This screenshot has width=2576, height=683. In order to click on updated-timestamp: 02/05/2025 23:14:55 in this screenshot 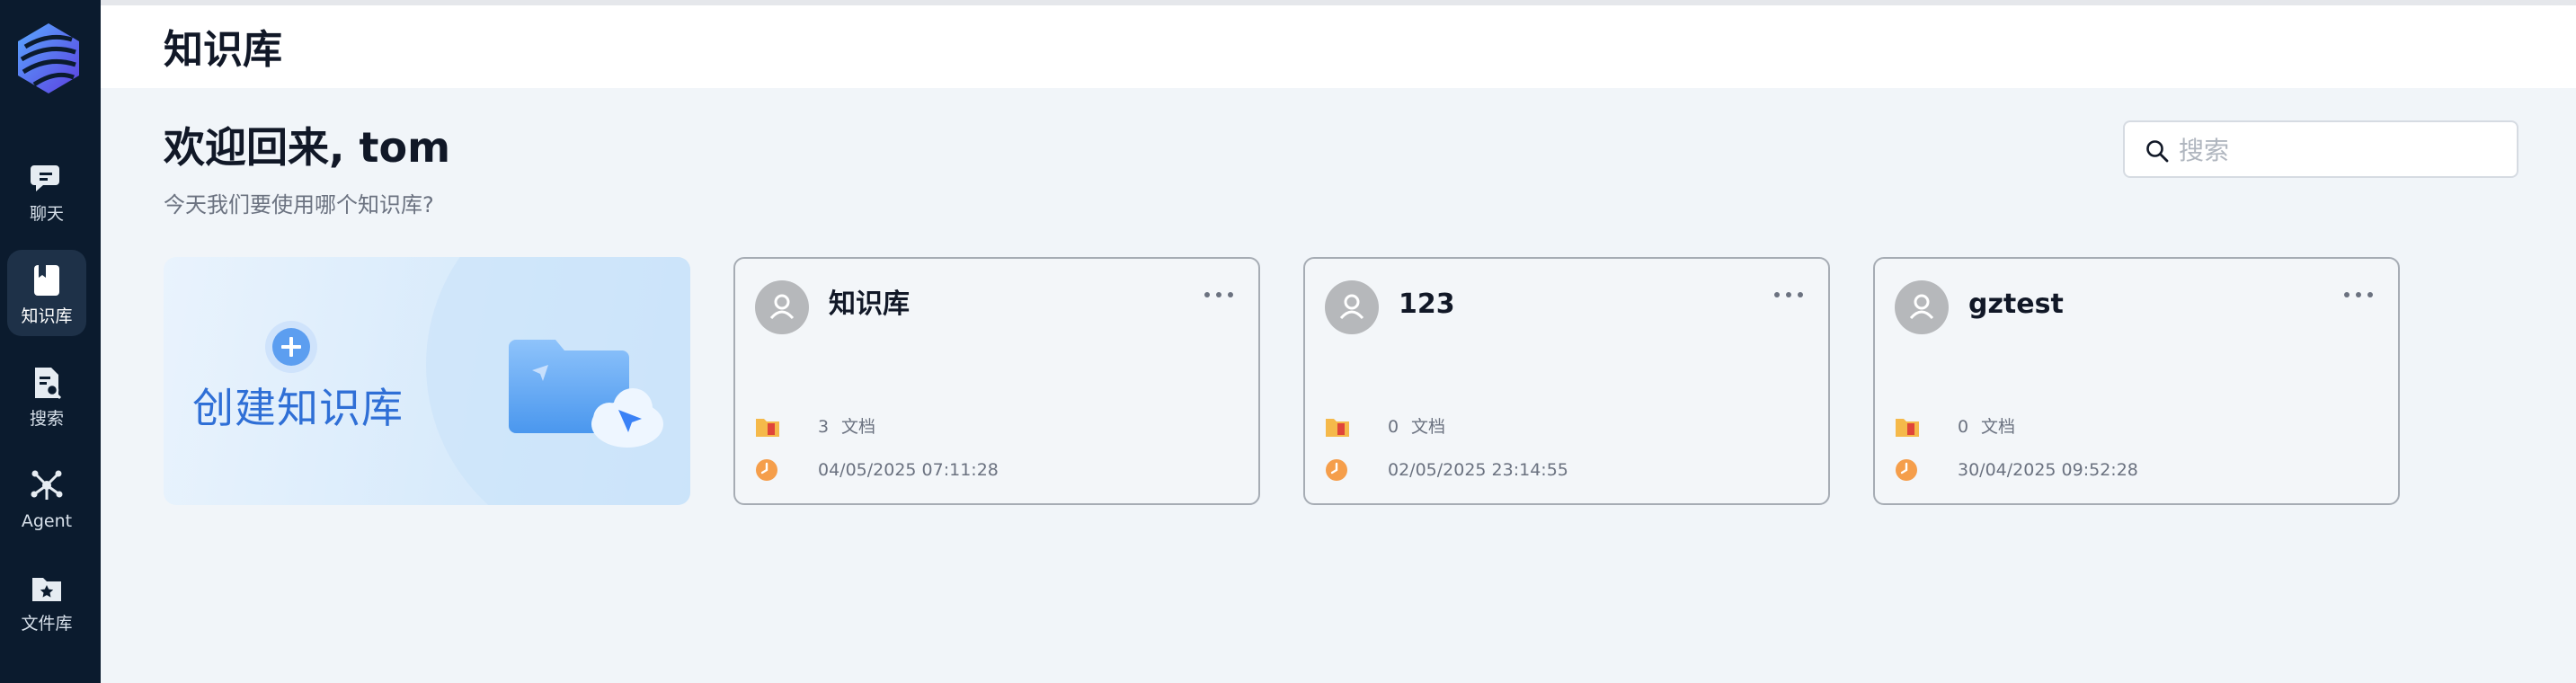, I will do `click(1478, 470)`.